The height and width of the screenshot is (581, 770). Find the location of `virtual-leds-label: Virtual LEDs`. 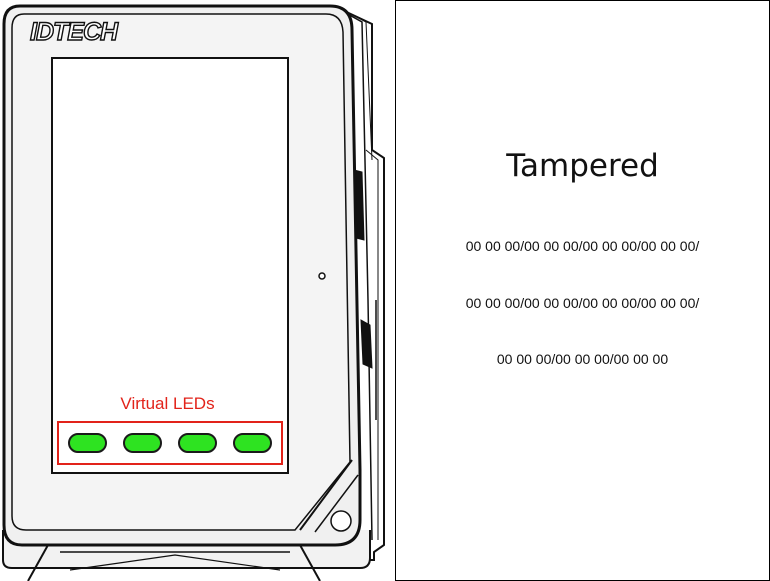

virtual-leds-label: Virtual LEDs is located at coordinates (167, 403).